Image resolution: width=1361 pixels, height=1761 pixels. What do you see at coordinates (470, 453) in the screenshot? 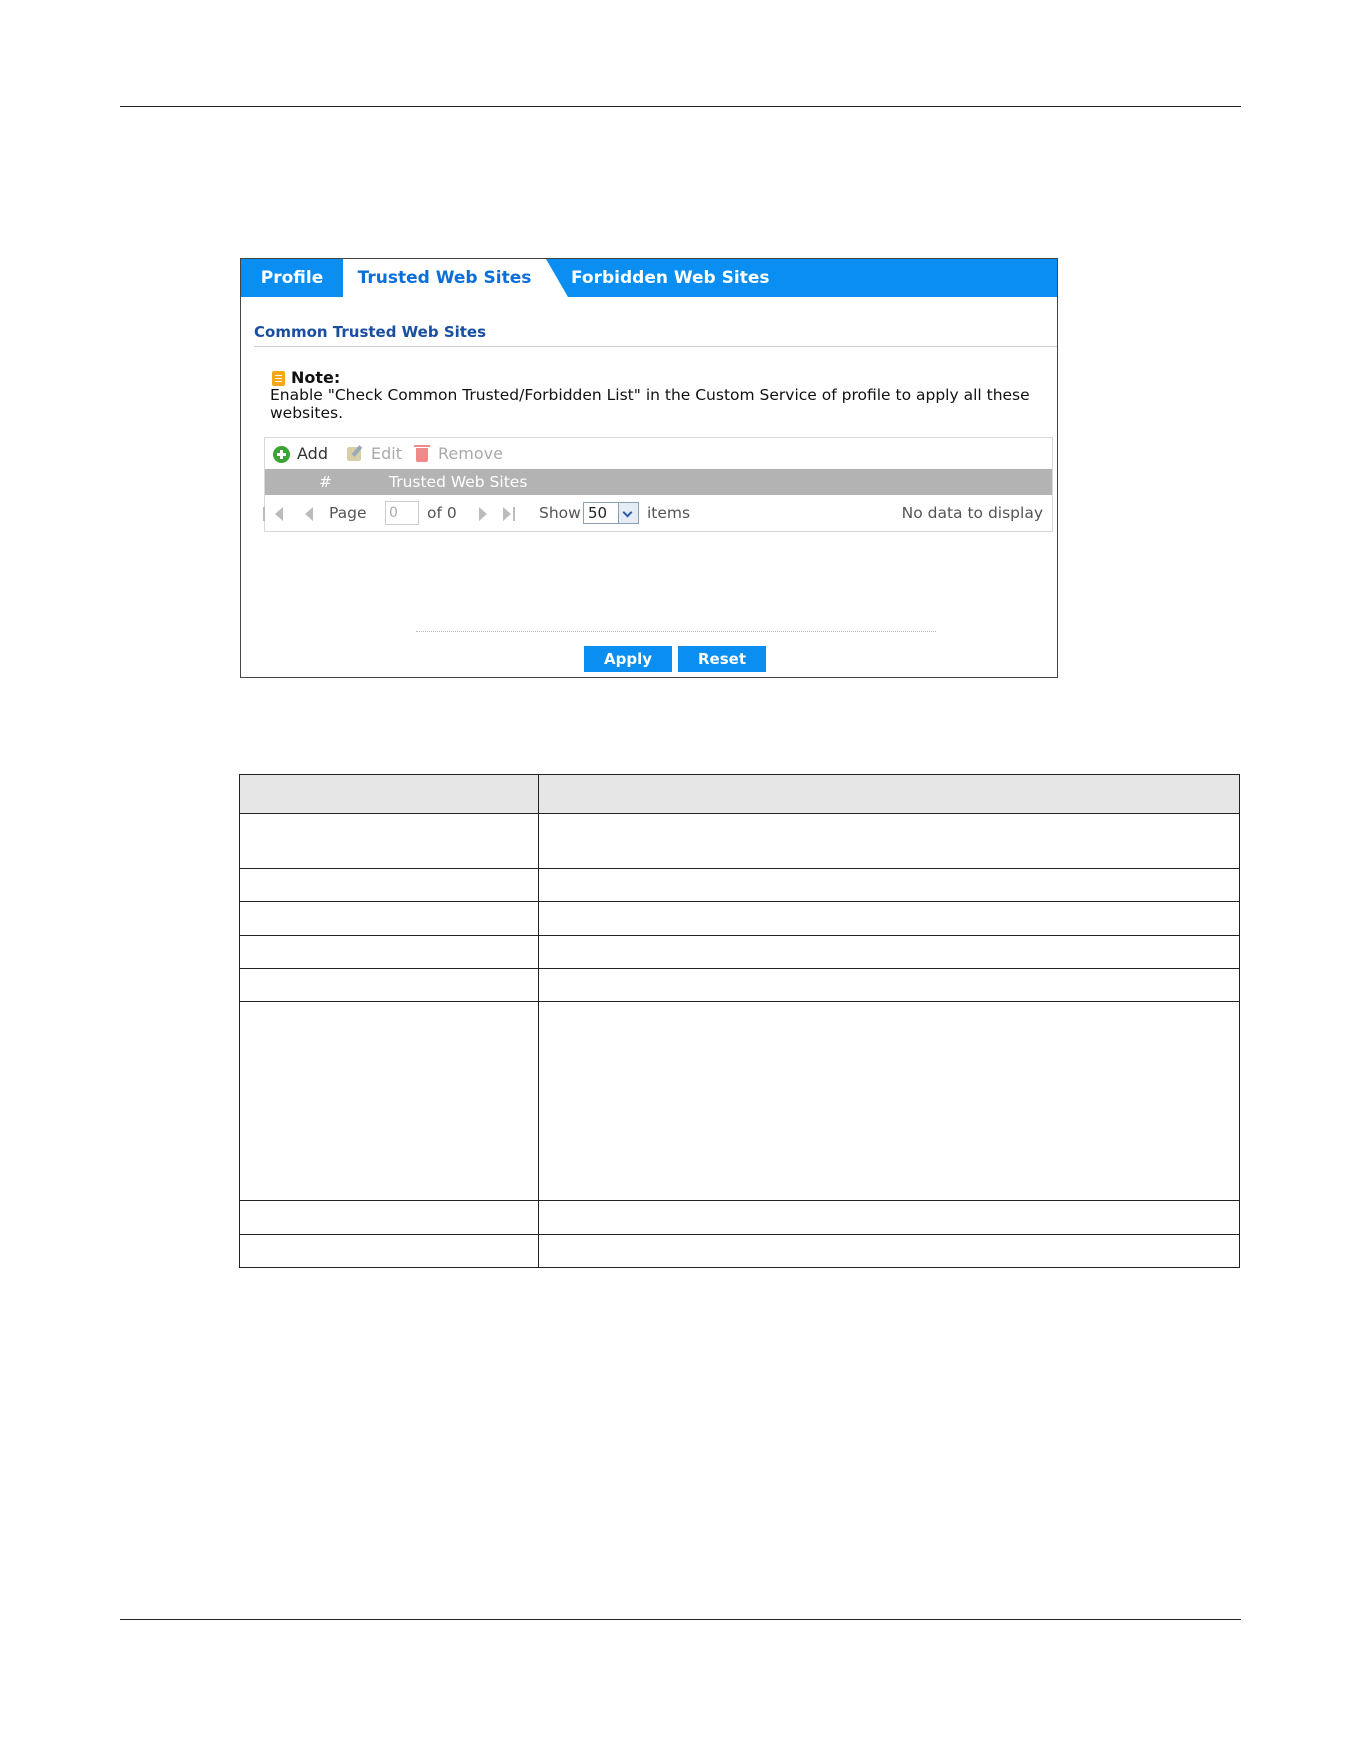
I see `remove-label: Remove` at bounding box center [470, 453].